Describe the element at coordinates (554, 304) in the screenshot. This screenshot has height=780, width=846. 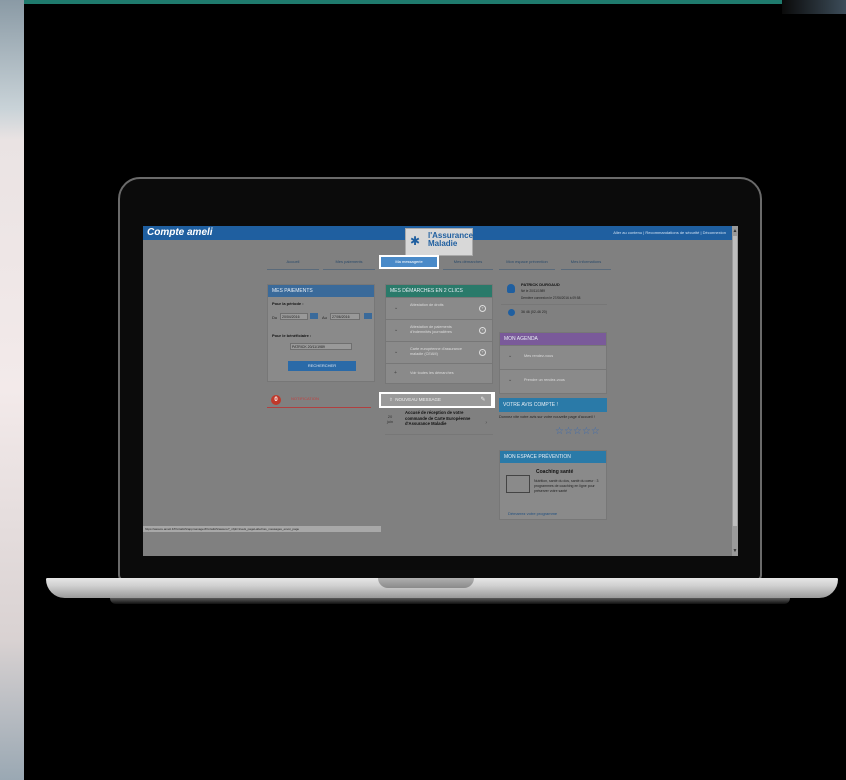
I see `profile-divider` at that location.